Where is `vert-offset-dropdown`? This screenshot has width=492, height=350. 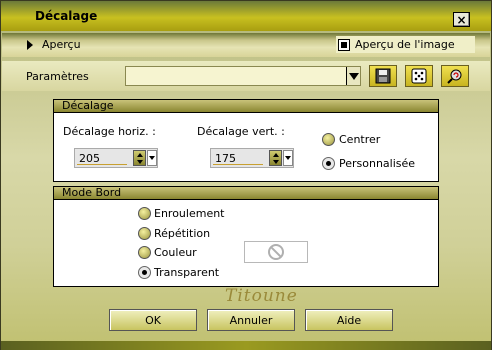 vert-offset-dropdown is located at coordinates (288, 158).